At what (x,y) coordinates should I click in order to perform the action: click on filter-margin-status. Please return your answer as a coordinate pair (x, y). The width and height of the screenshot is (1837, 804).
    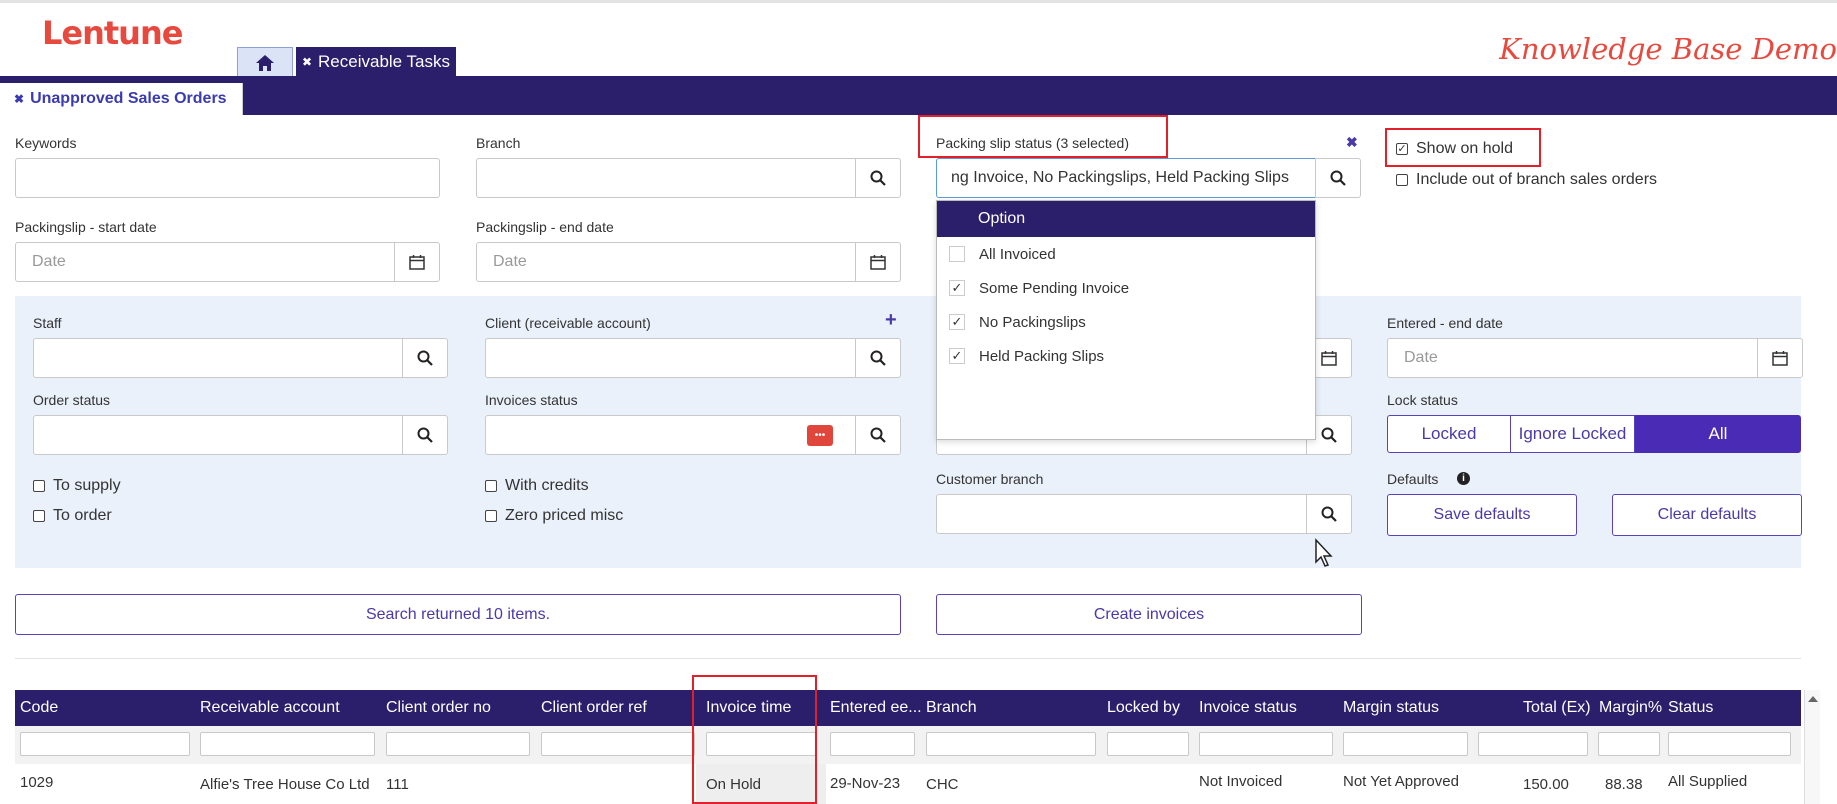
    Looking at the image, I should click on (1405, 744).